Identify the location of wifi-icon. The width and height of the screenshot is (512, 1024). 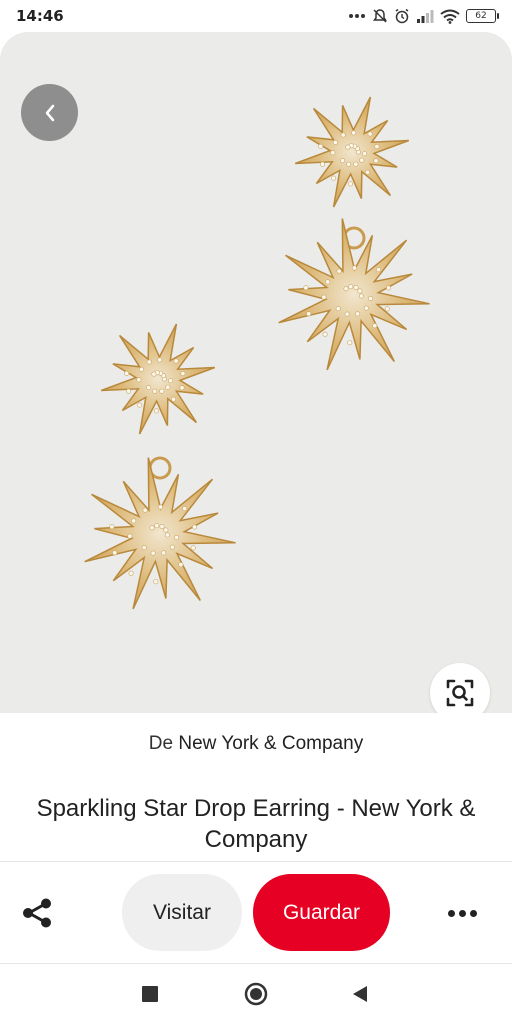
(450, 16).